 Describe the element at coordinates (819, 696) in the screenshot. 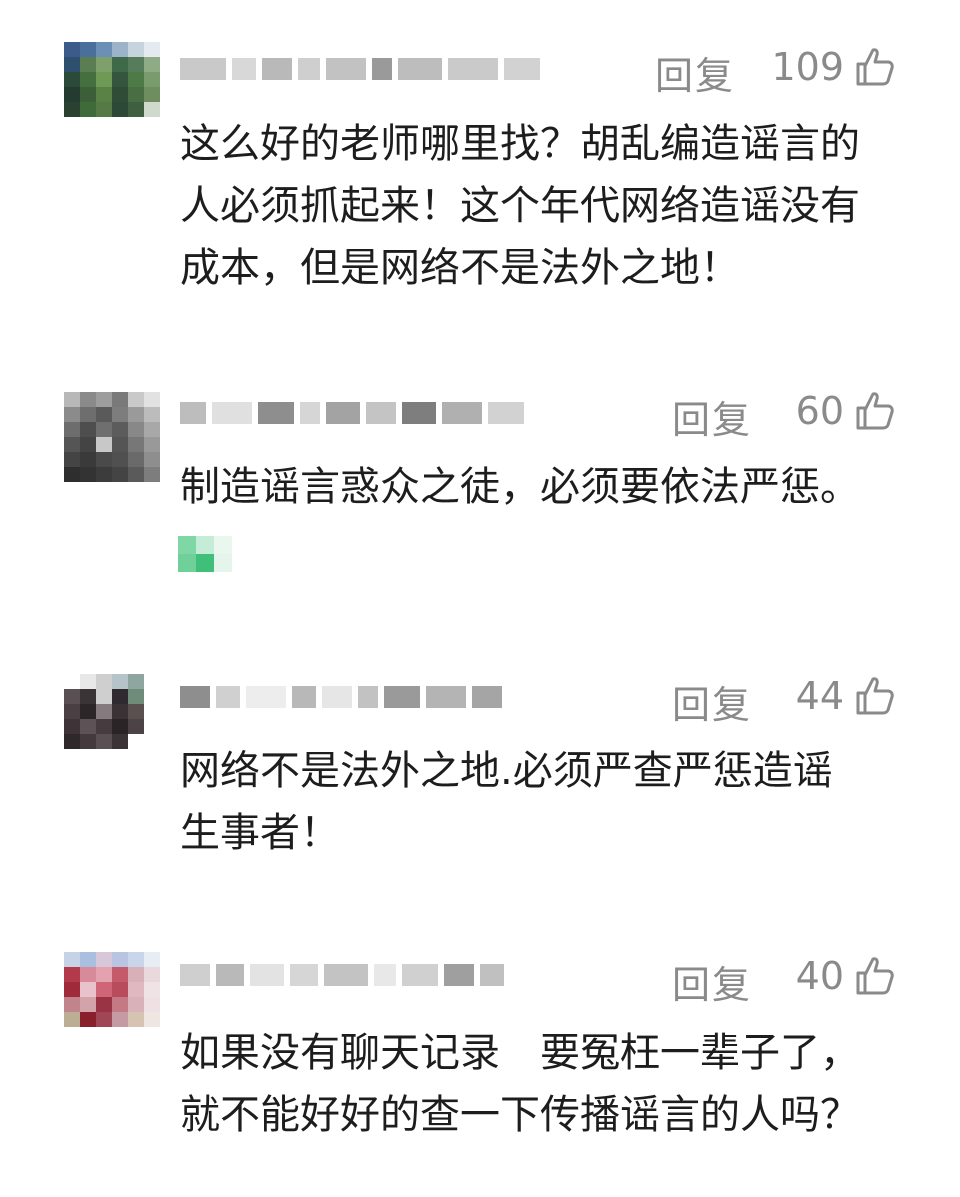

I see `like-count: 44` at that location.